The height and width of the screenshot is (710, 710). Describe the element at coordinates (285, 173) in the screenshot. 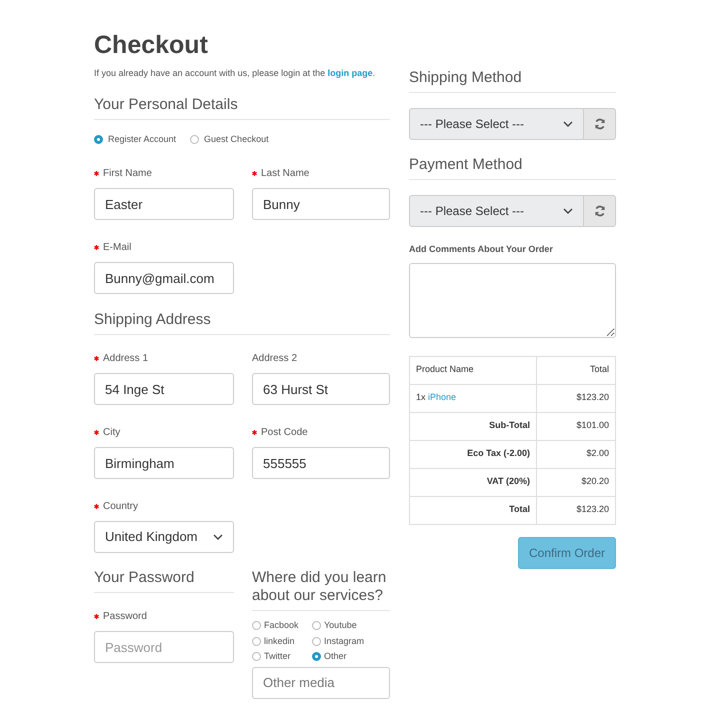

I see `field-label: Last Name` at that location.